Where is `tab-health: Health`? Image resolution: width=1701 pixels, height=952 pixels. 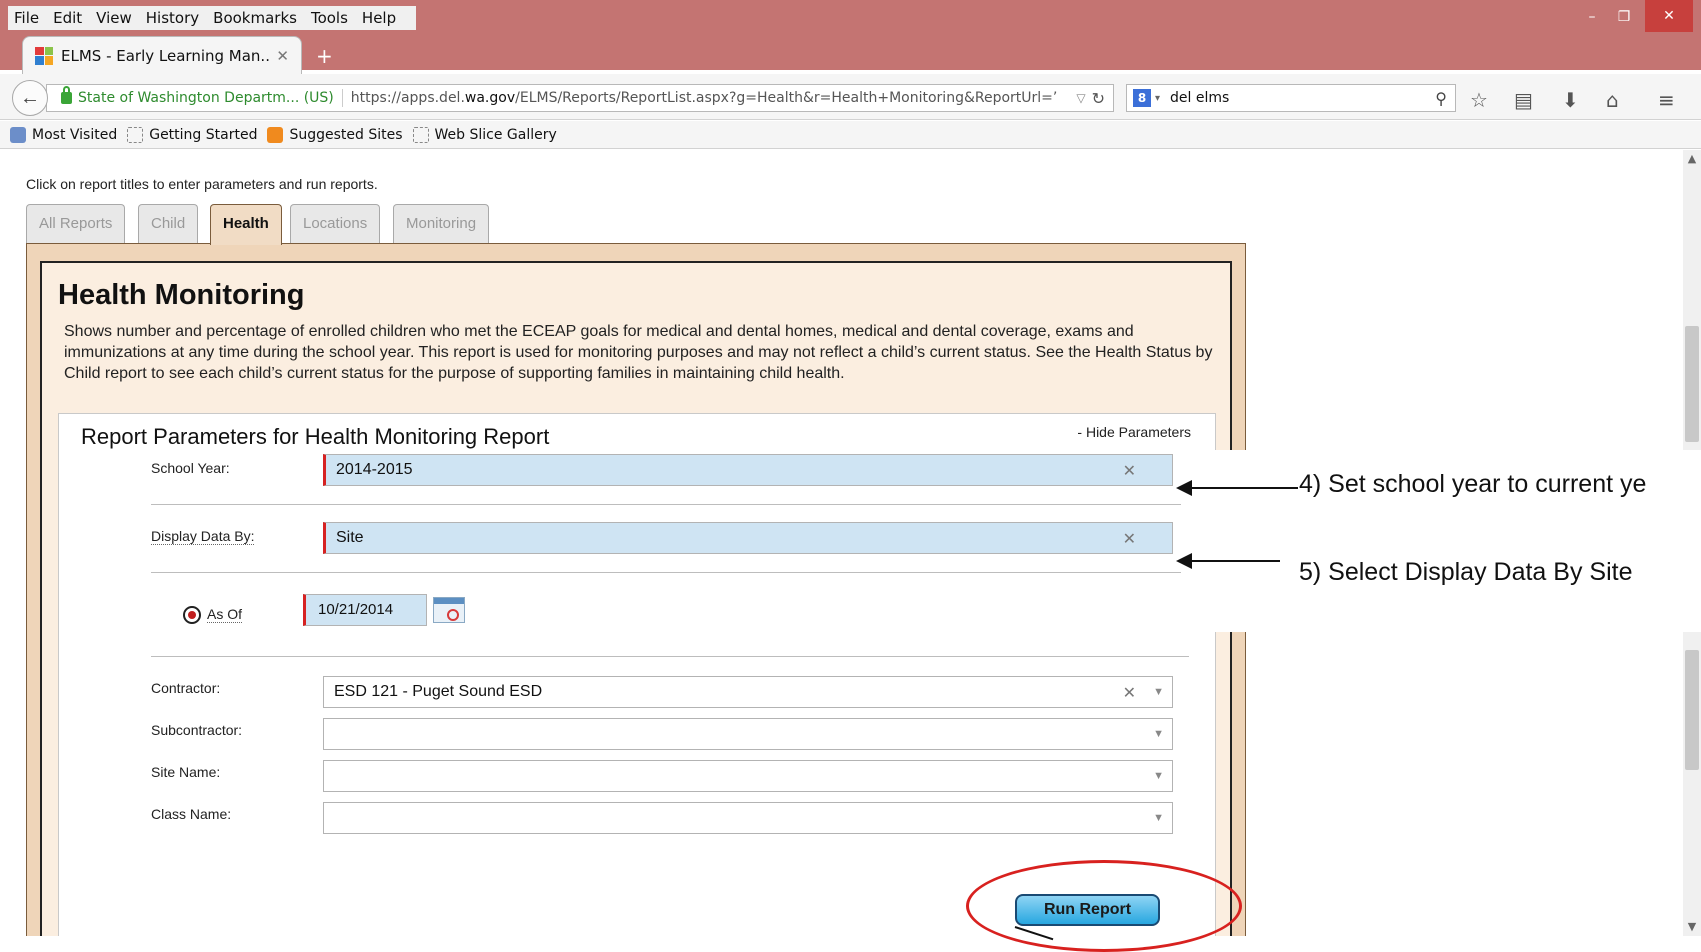
tab-health: Health is located at coordinates (246, 224).